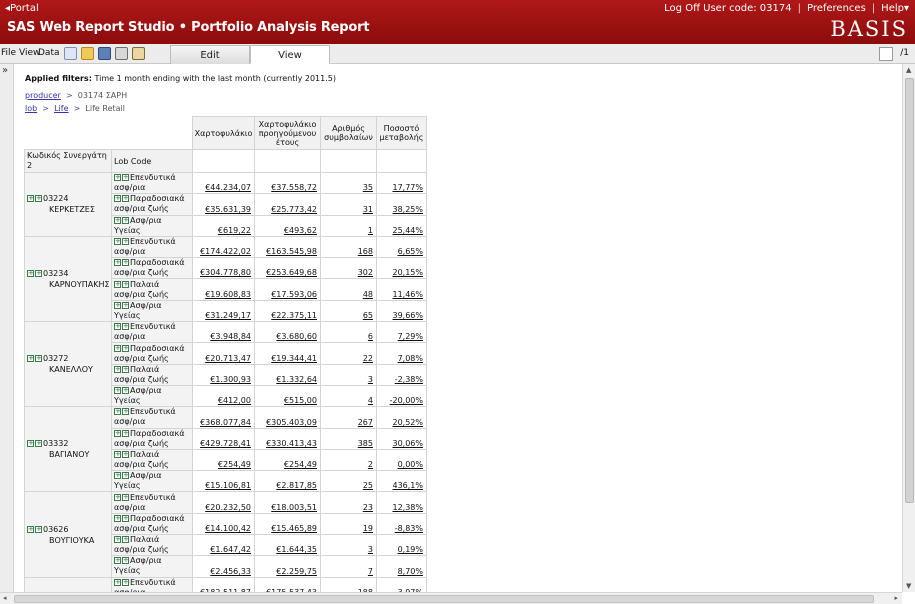 The width and height of the screenshot is (915, 604). Describe the element at coordinates (31, 108) in the screenshot. I see `breadcrumb-link-lob: lob` at that location.